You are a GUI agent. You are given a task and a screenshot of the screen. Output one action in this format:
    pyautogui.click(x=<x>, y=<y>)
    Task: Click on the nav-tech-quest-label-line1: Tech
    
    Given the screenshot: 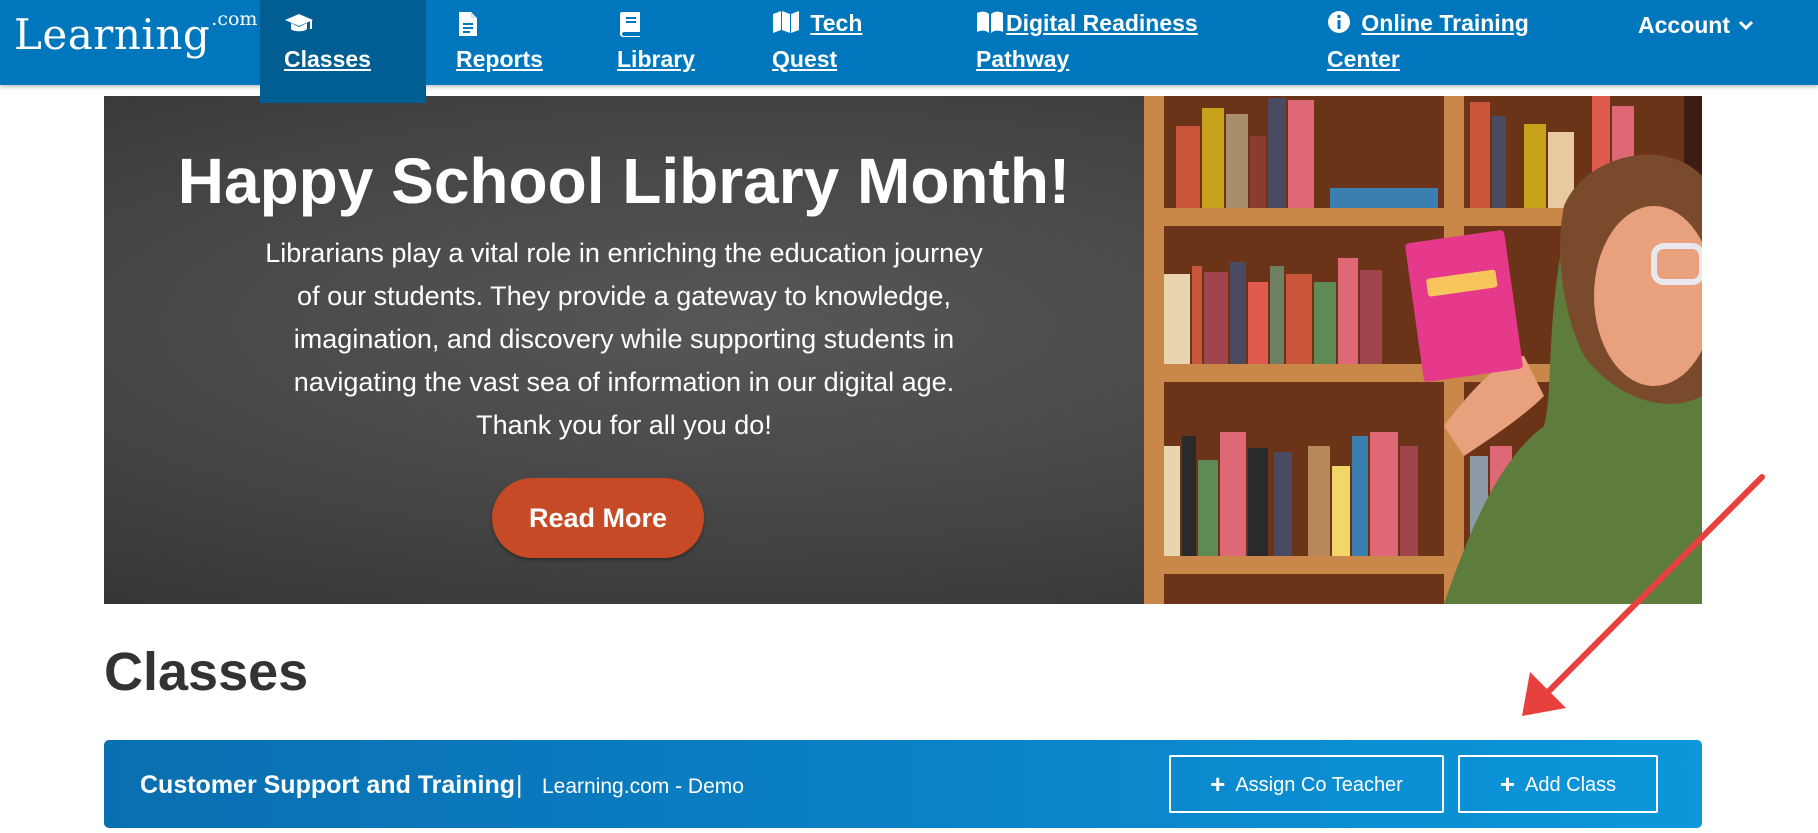 What is the action you would take?
    pyautogui.click(x=836, y=23)
    